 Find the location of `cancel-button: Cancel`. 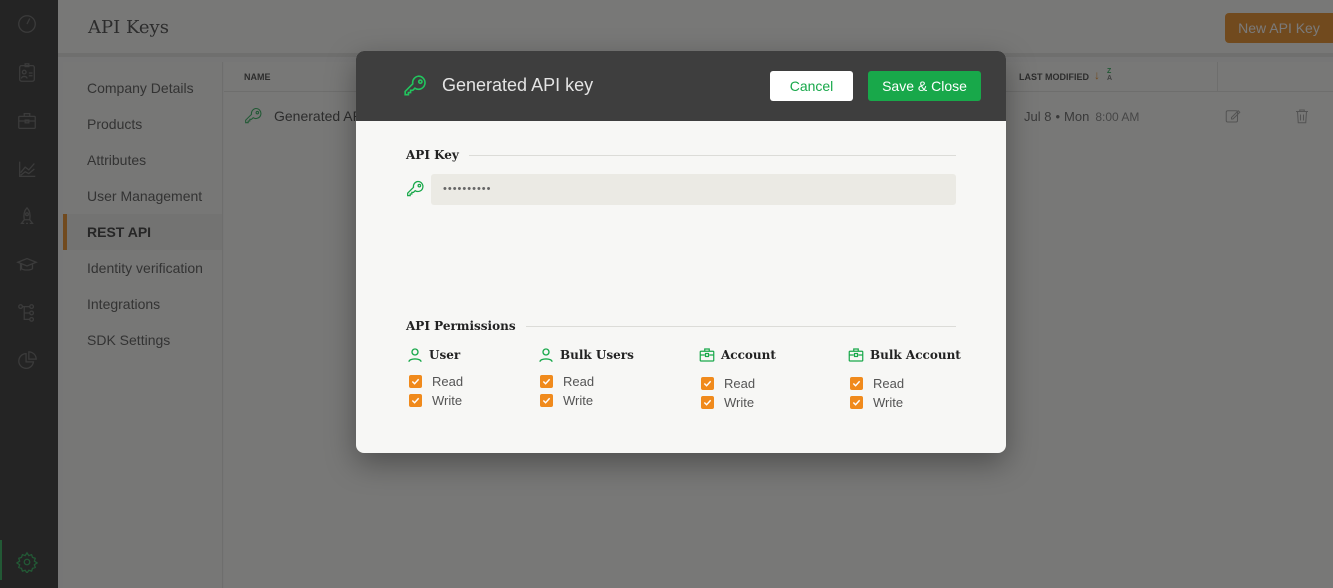

cancel-button: Cancel is located at coordinates (811, 86).